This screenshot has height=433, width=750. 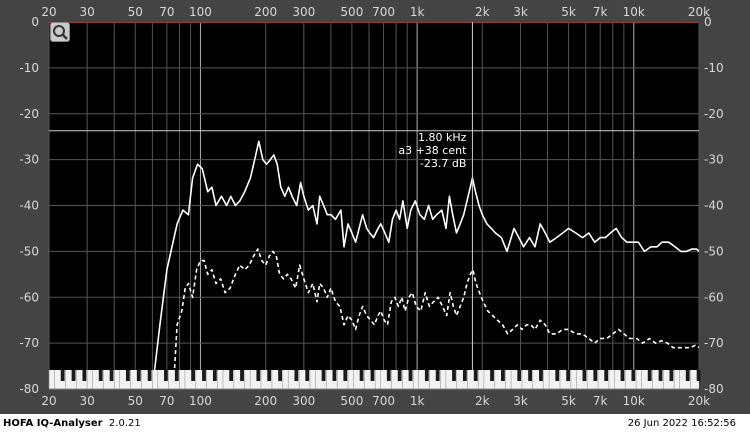 I want to click on x-tick-label-top: 300, so click(x=303, y=12).